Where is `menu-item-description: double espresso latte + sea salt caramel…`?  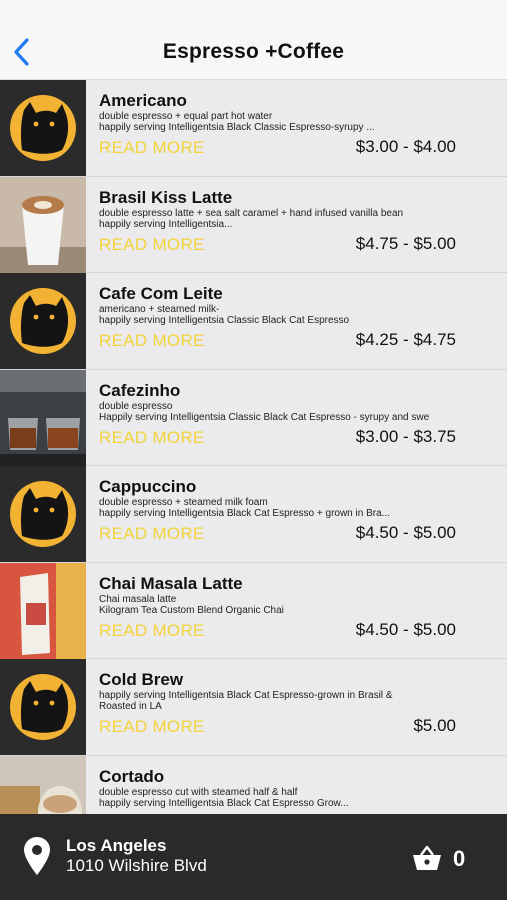
menu-item-description: double espresso latte + sea salt caramel… is located at coordinates (251, 213).